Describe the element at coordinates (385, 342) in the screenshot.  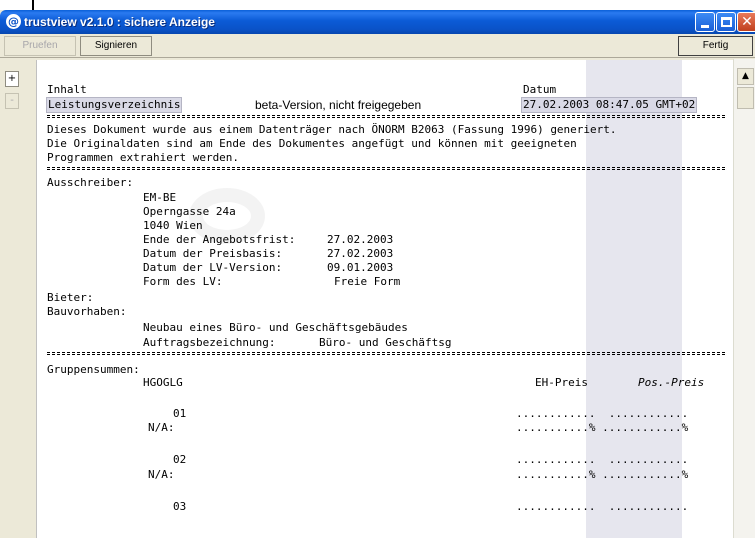
I see `auftrag-value: Büro- und Geschäftsg` at that location.